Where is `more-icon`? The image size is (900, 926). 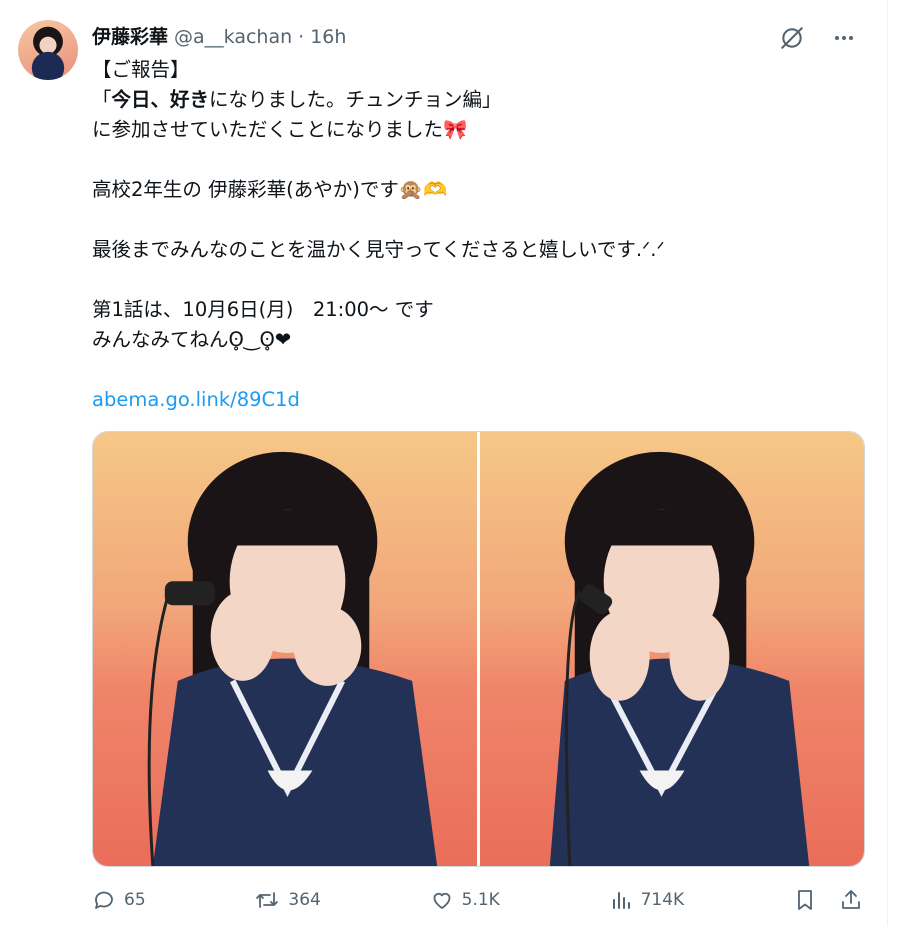
more-icon is located at coordinates (844, 38).